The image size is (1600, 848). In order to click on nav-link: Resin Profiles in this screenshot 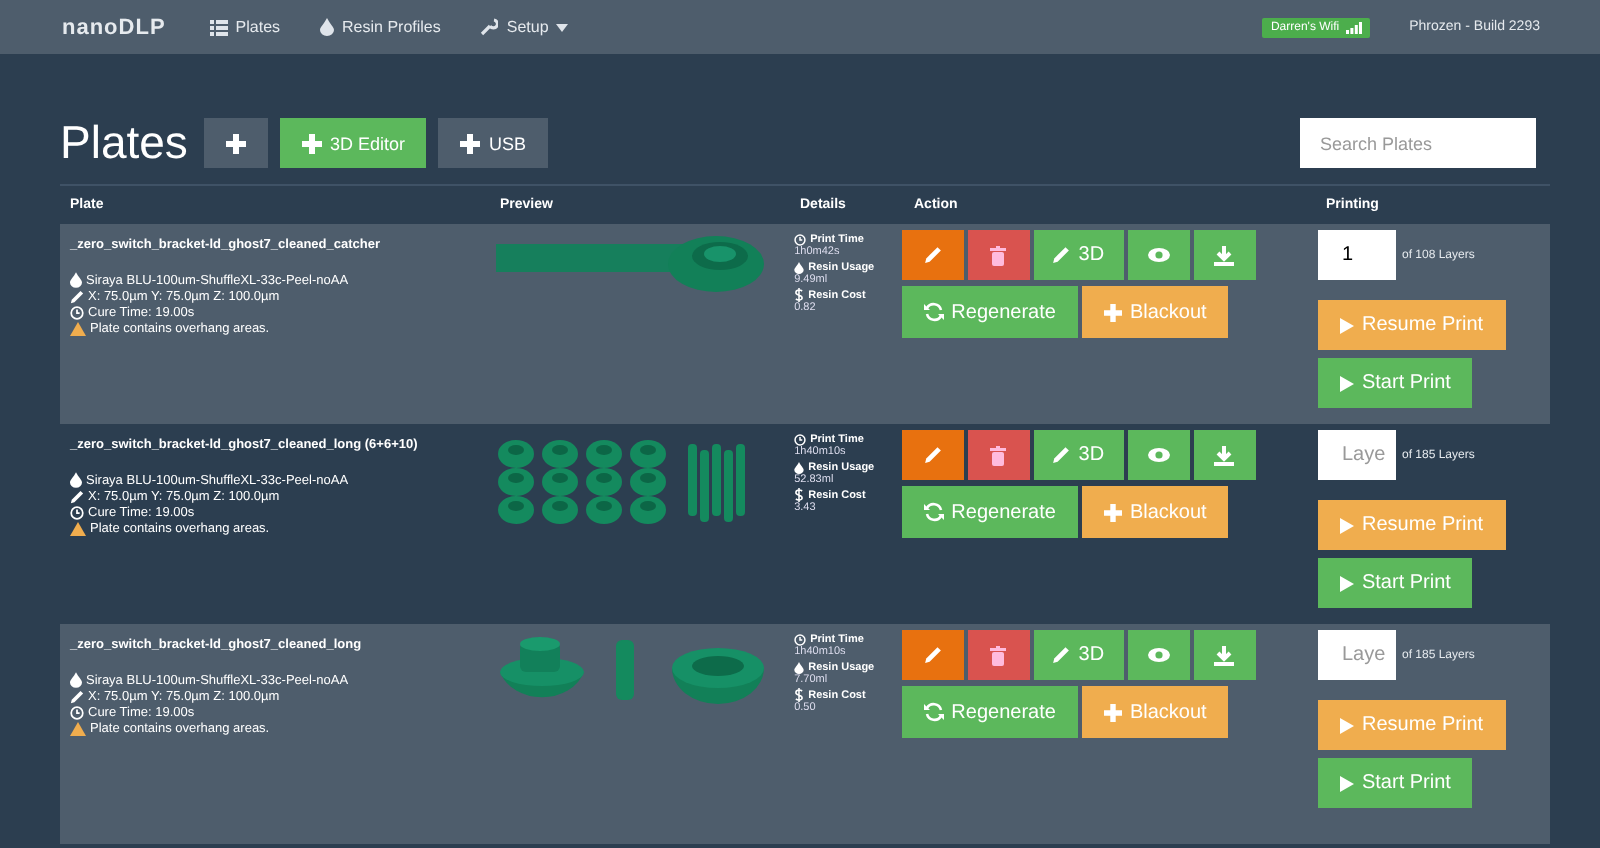, I will do `click(380, 27)`.